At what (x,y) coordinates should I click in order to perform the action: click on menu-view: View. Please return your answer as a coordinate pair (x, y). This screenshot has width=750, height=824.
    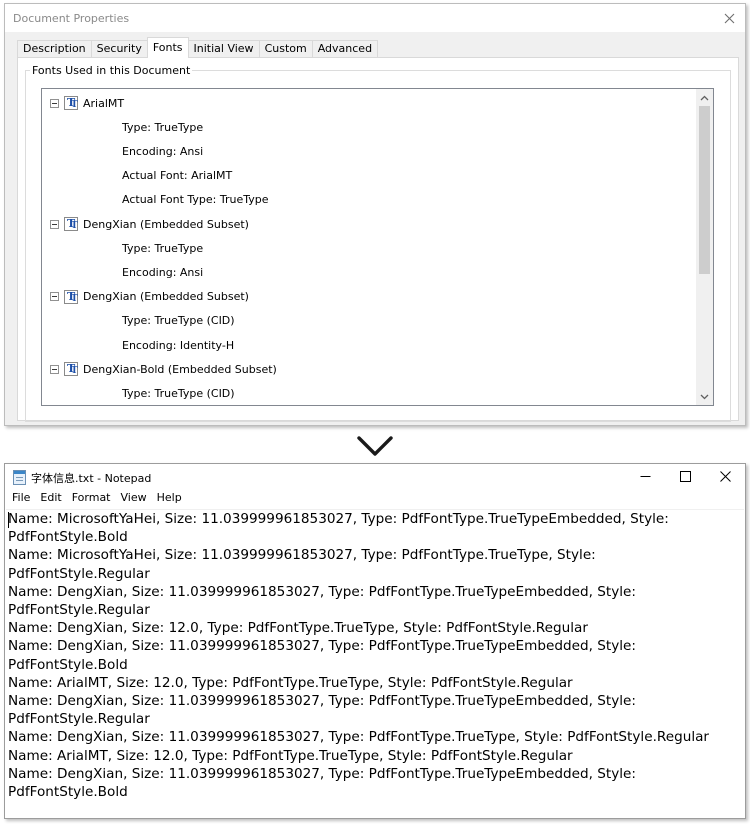
    Looking at the image, I should click on (134, 500).